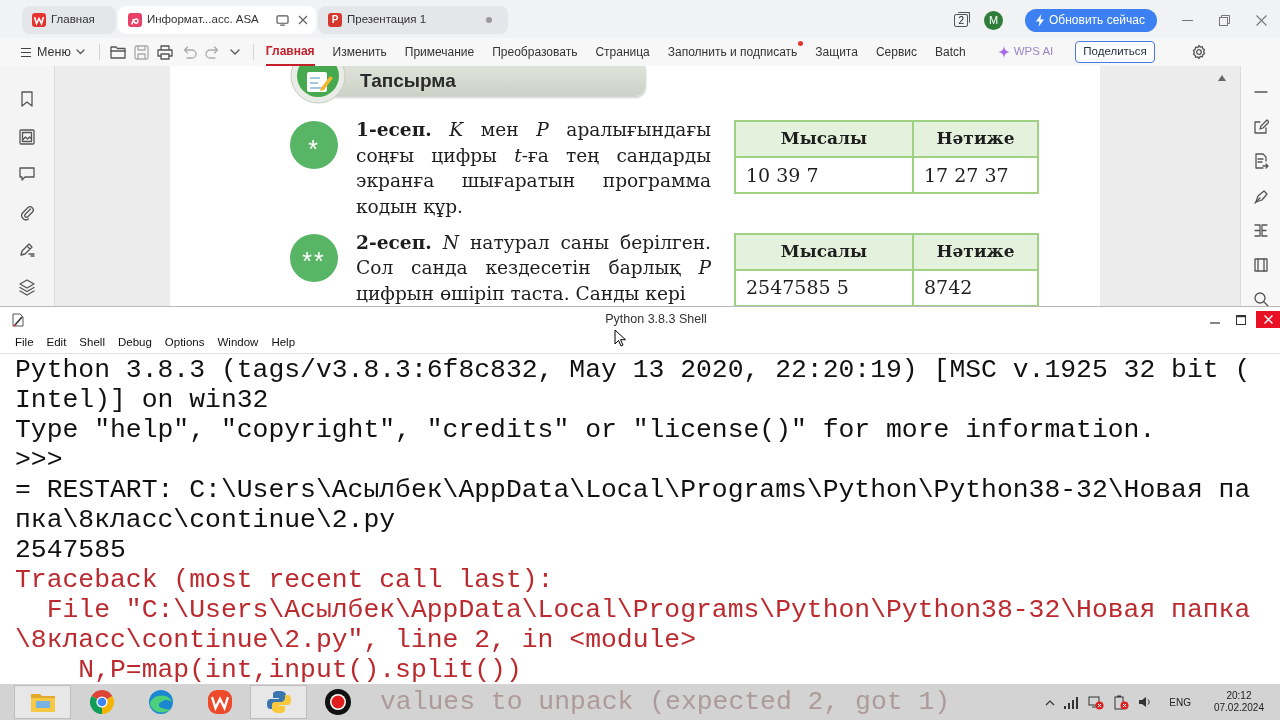 The height and width of the screenshot is (720, 1280). What do you see at coordinates (648, 610) in the screenshot?
I see `shell-line: File "C:\Users\Асылбек\AppData\Local\Programs\Python\Python38-32\Новая папка` at bounding box center [648, 610].